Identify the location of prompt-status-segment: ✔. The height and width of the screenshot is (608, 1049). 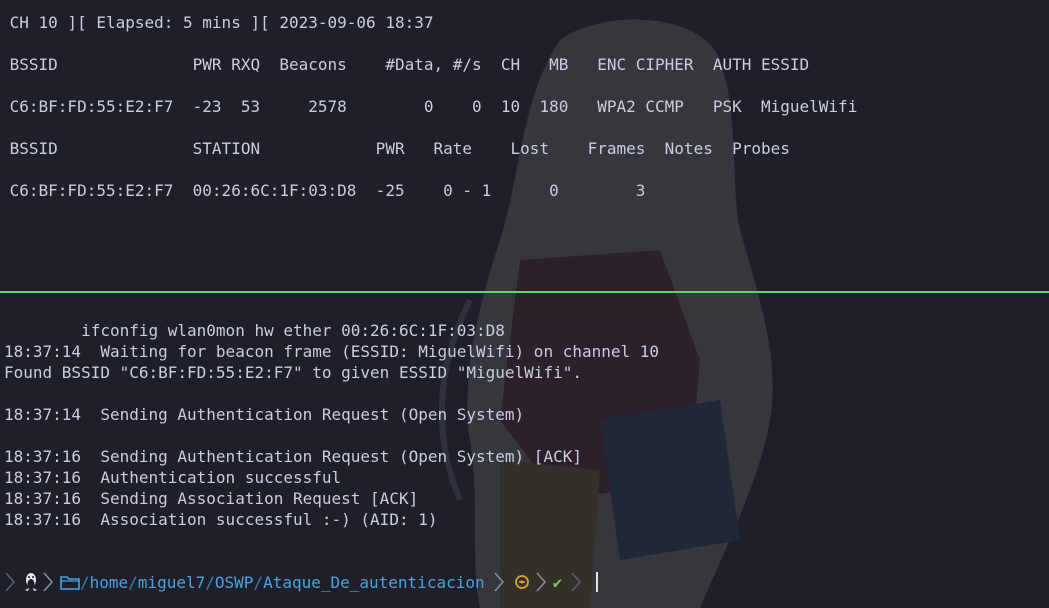
(548, 582).